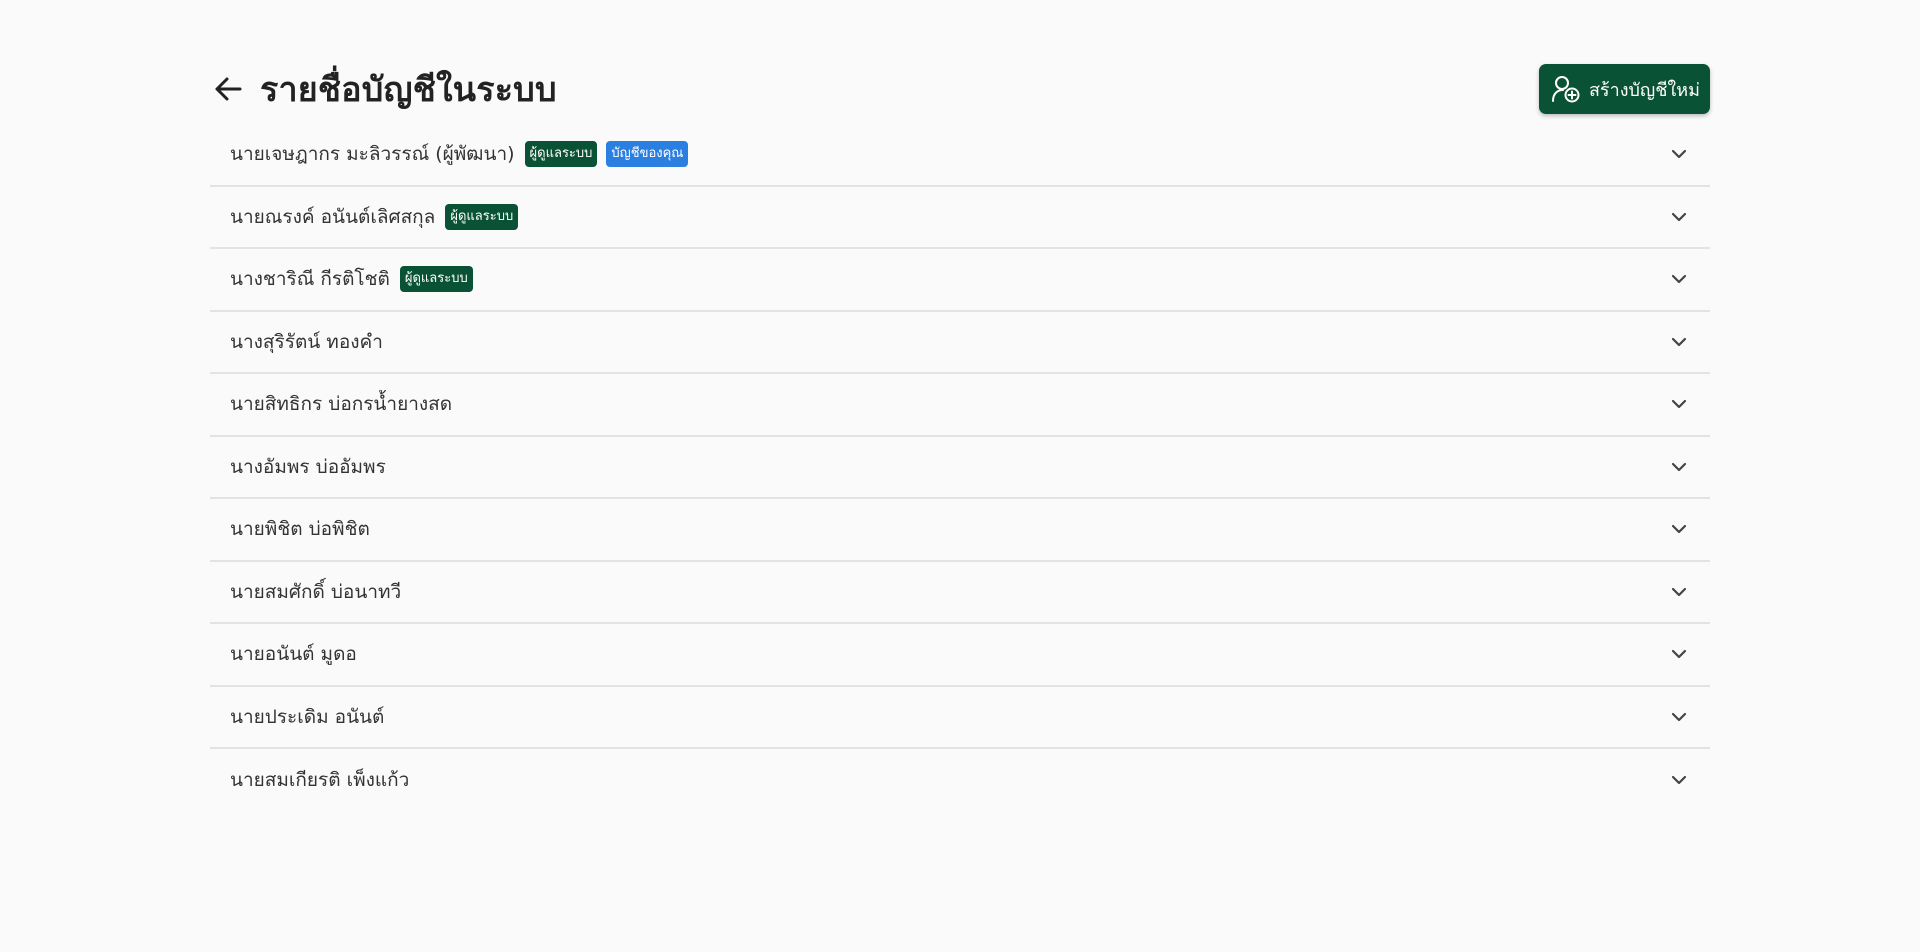 The width and height of the screenshot is (1920, 952). I want to click on account-row: นายพิชิต บ่อพิชิต, so click(960, 530).